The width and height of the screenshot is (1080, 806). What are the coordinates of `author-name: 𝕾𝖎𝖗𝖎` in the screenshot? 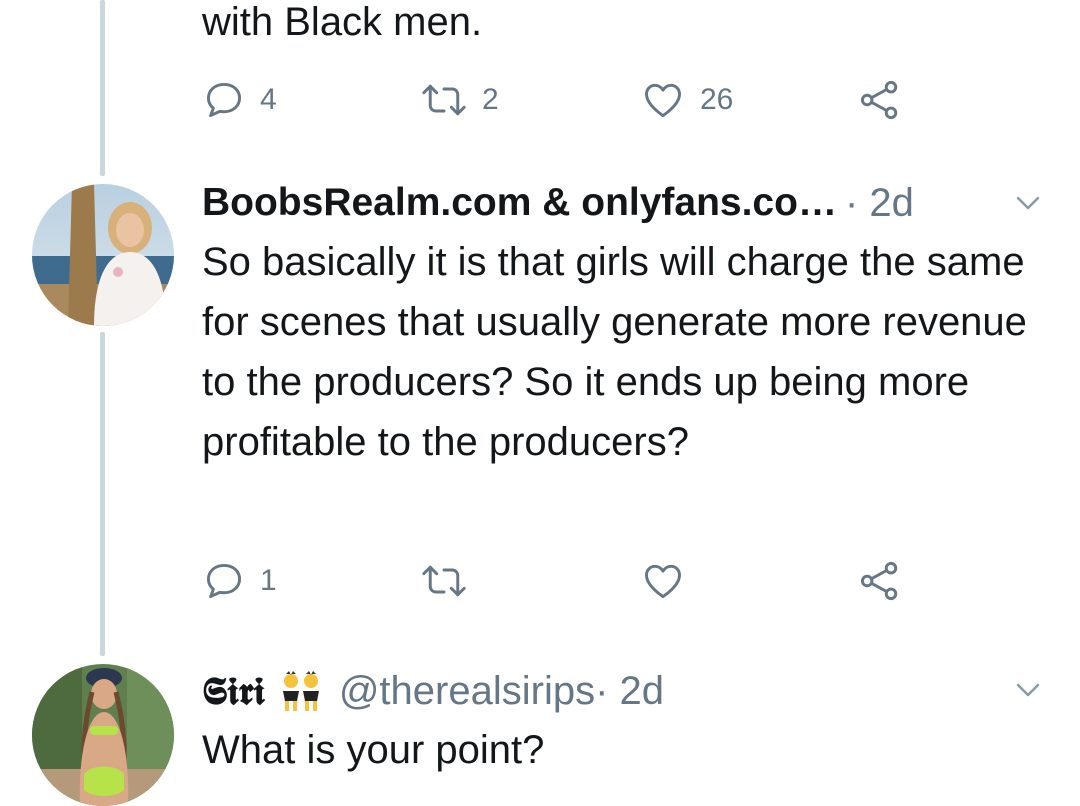 It's located at (233, 691).